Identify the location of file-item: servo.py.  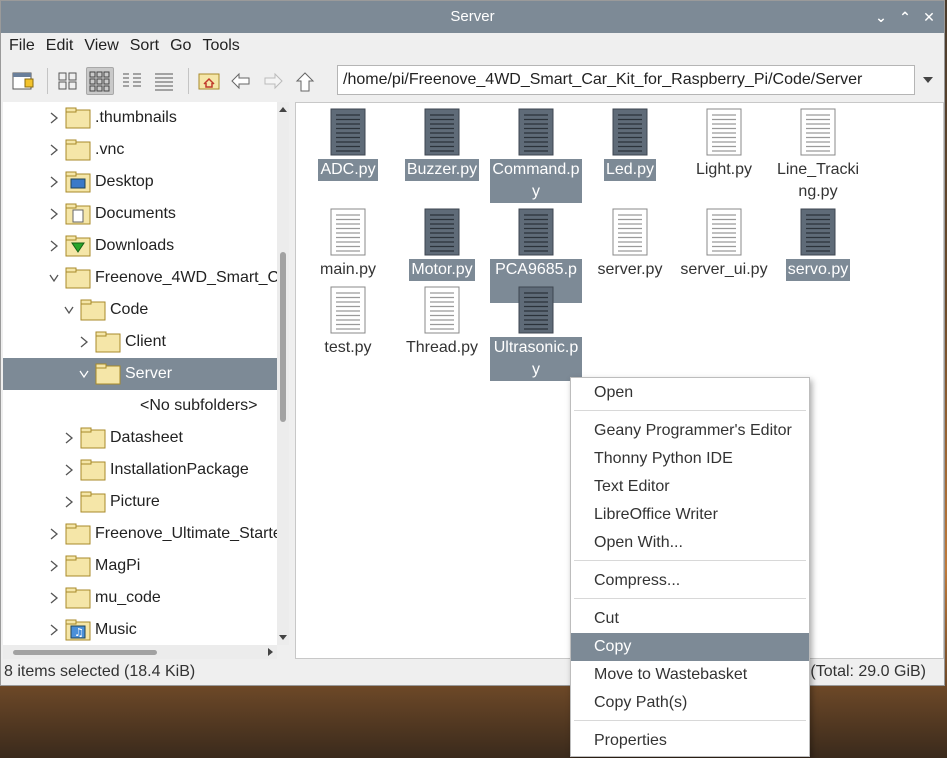
(818, 244).